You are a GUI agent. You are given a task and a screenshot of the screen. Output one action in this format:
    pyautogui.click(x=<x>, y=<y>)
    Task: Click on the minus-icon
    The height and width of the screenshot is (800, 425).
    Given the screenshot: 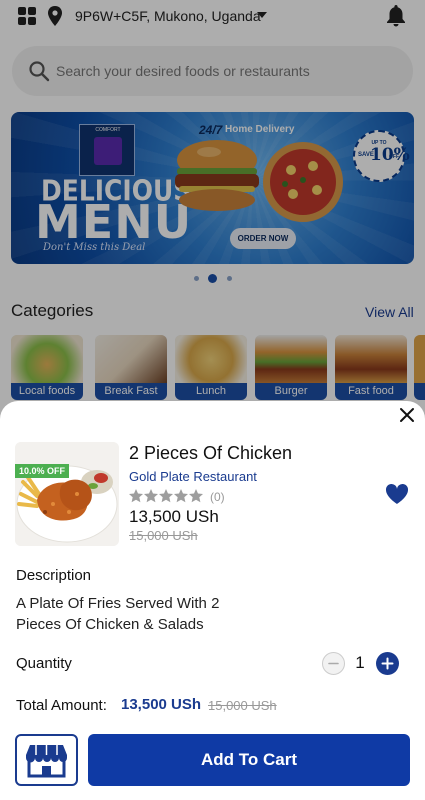 What is the action you would take?
    pyautogui.click(x=333, y=663)
    